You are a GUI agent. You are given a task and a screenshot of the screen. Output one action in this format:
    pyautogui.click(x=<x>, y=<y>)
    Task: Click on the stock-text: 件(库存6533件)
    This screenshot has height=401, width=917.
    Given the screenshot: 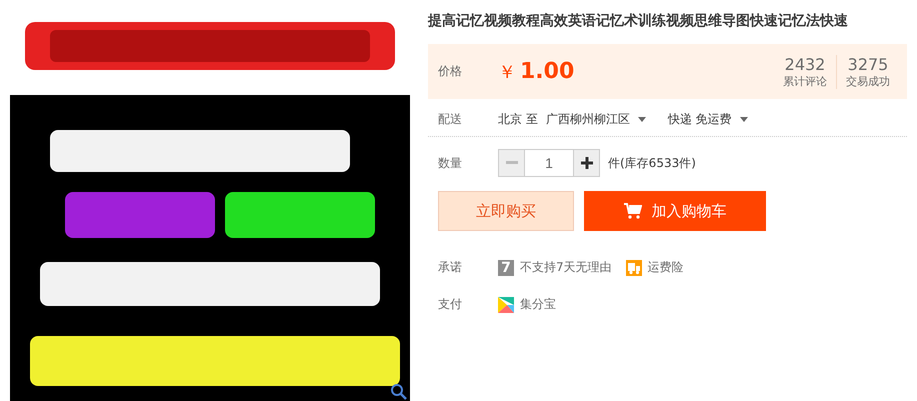 What is the action you would take?
    pyautogui.click(x=652, y=163)
    